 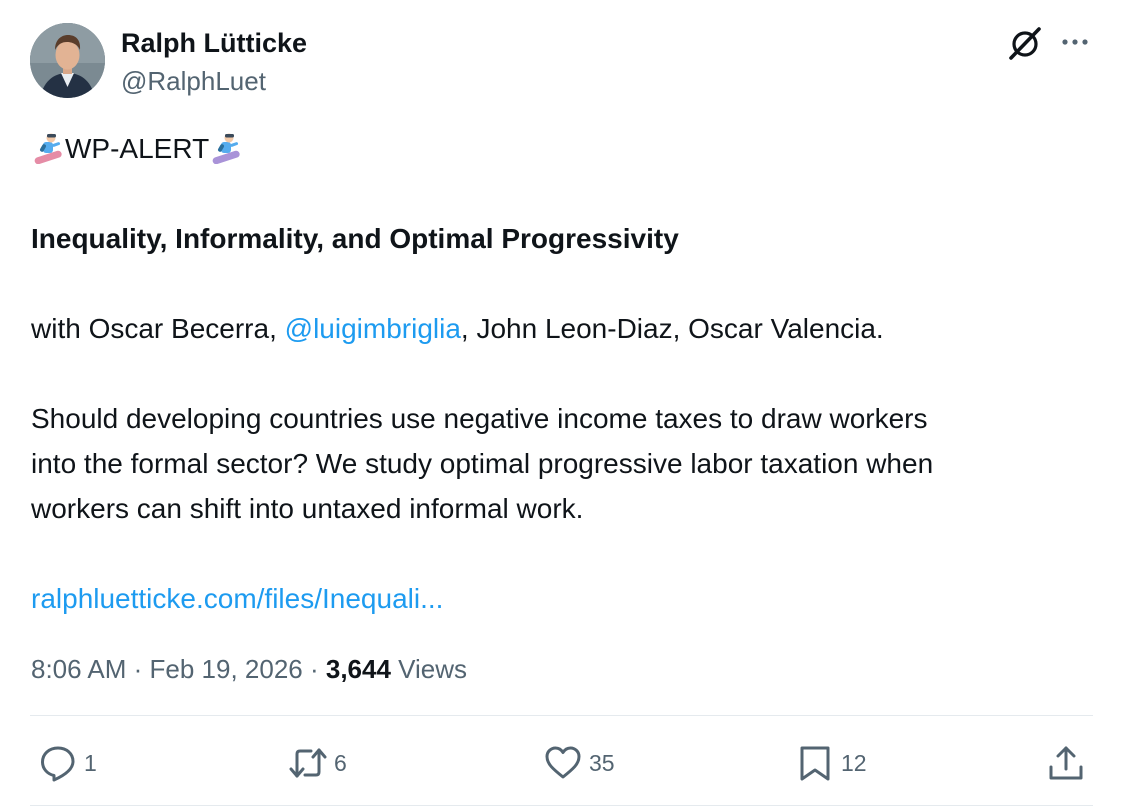 I want to click on share-icon, so click(x=1066, y=763).